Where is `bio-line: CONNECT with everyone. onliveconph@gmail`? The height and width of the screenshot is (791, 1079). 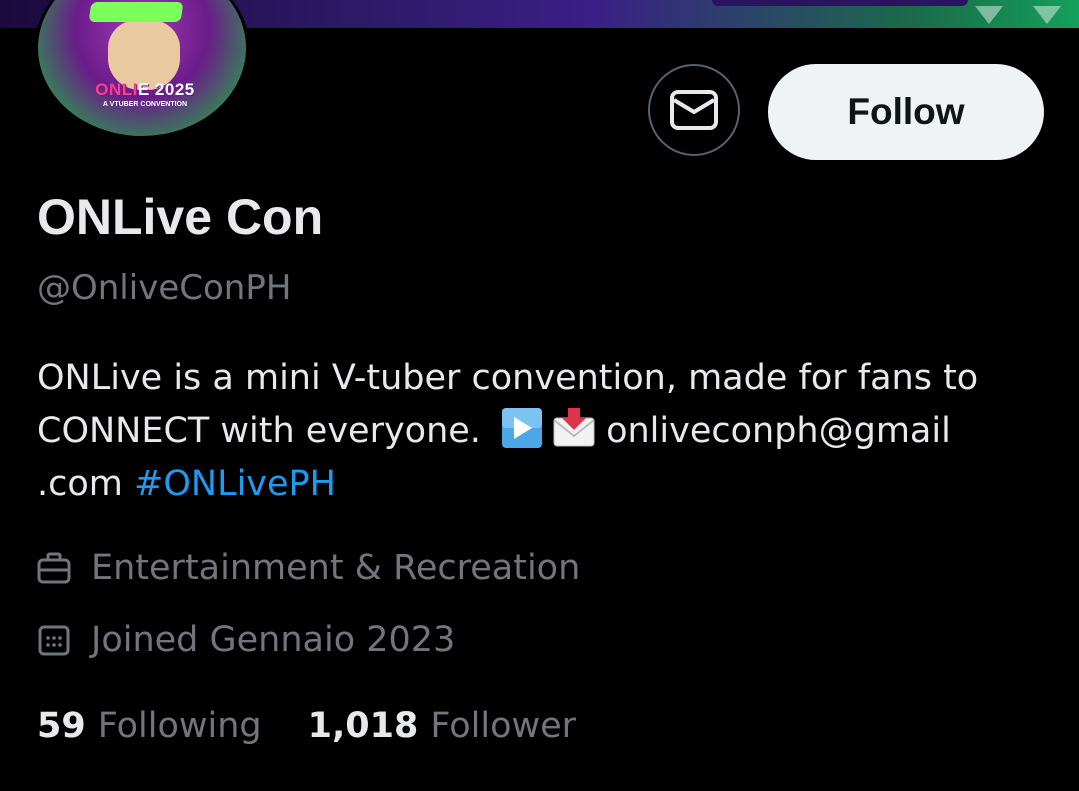 bio-line: CONNECT with everyone. onliveconph@gmail is located at coordinates (542, 431).